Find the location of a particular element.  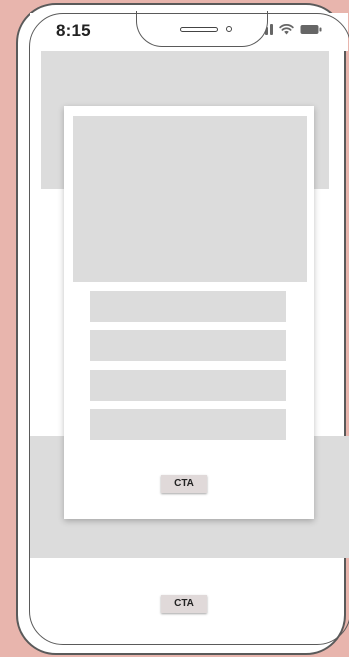

page-cta-button: CTA is located at coordinates (184, 604).